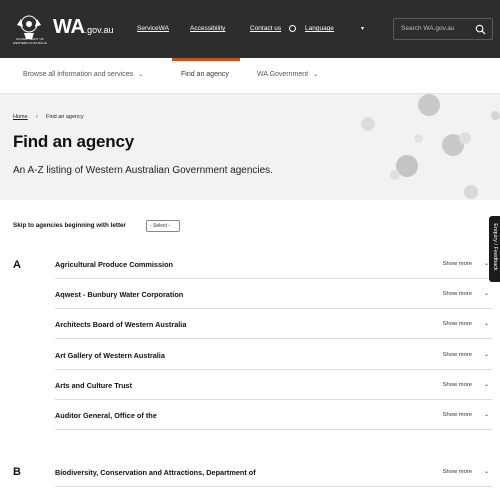 The image size is (500, 500). Describe the element at coordinates (427, 28) in the screenshot. I see `search-input: Search WA.gov.au` at that location.